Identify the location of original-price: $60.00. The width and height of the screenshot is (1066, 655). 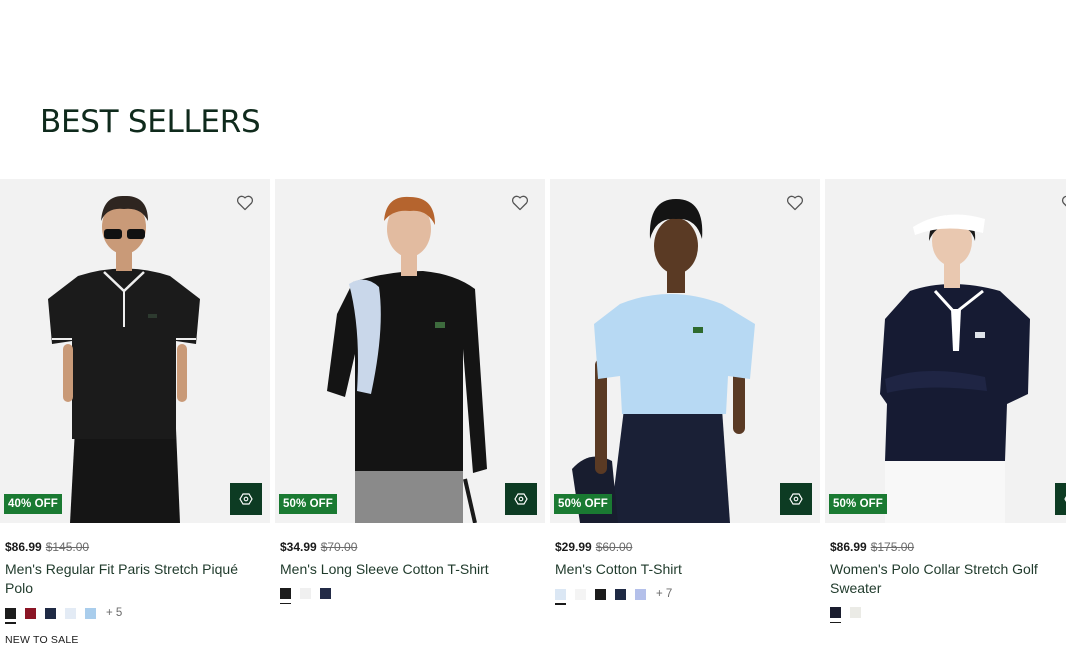
(614, 547).